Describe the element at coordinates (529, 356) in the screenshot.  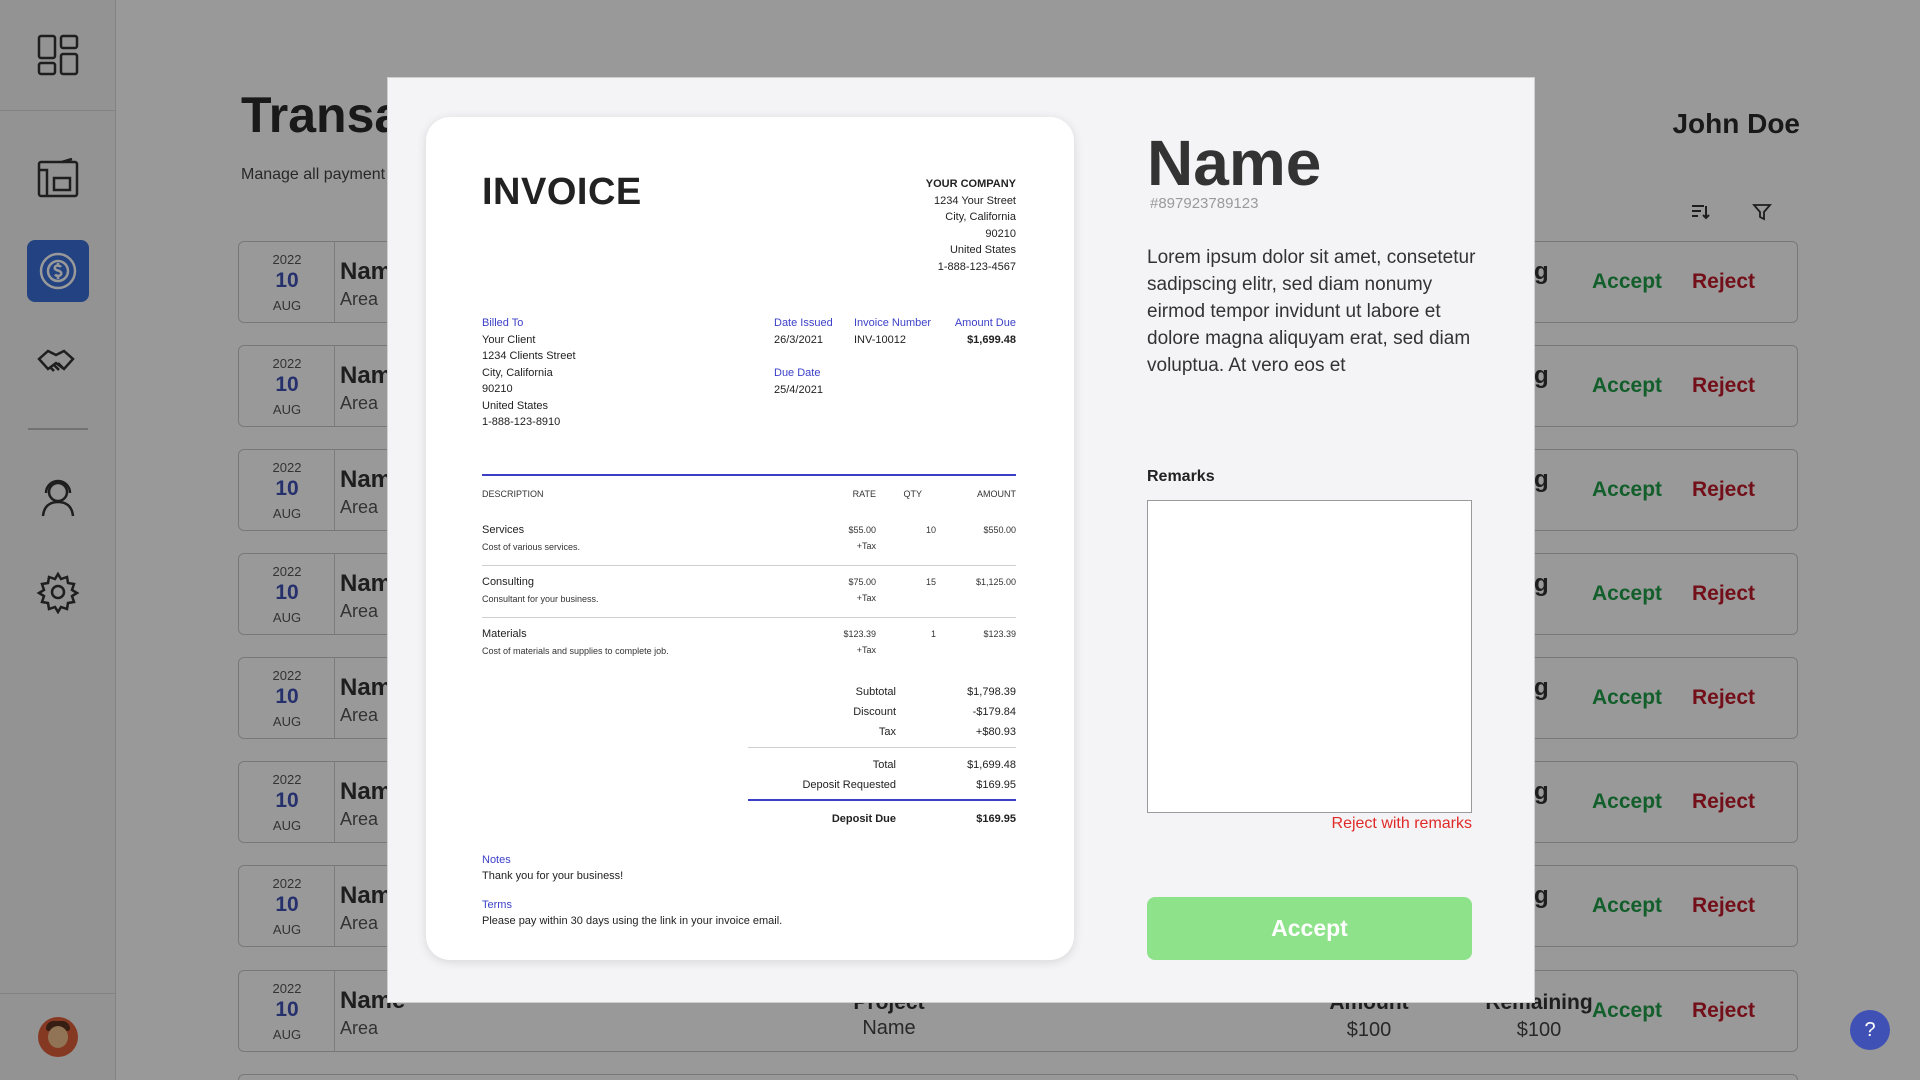
I see `client-street: 1234 Clients Street` at that location.